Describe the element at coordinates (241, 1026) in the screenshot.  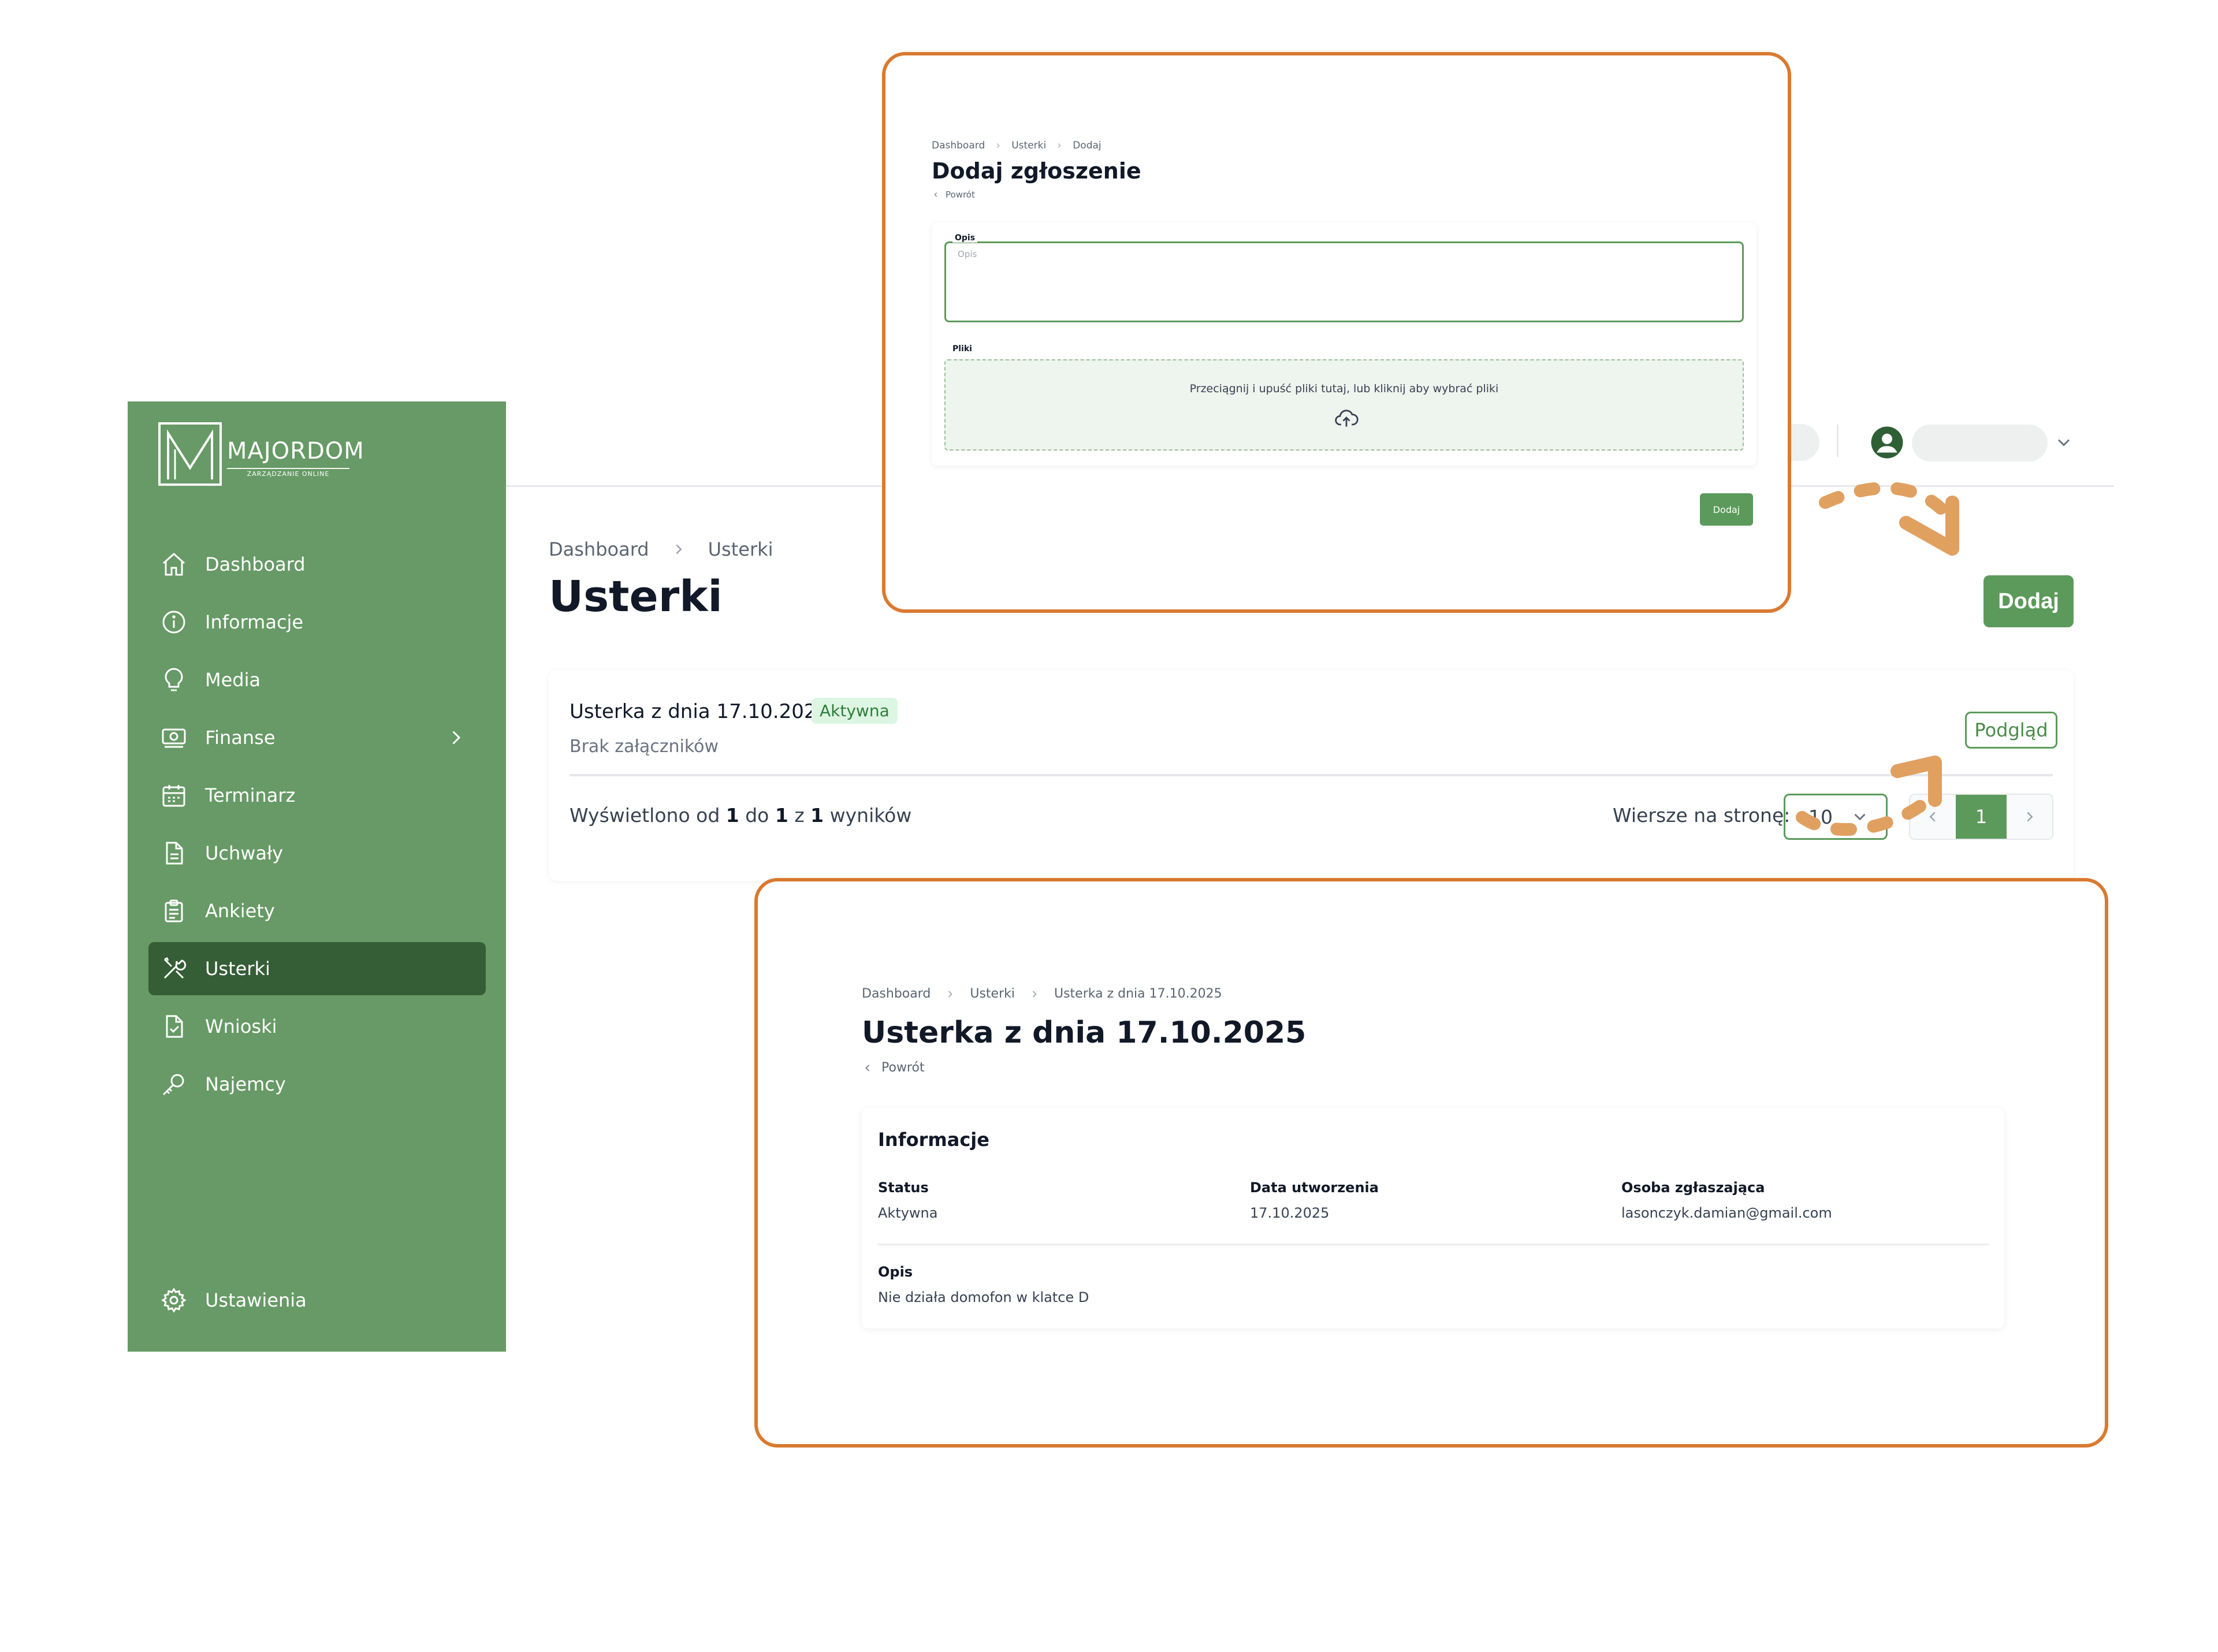
I see `sidebar-item-label: Wnioski` at that location.